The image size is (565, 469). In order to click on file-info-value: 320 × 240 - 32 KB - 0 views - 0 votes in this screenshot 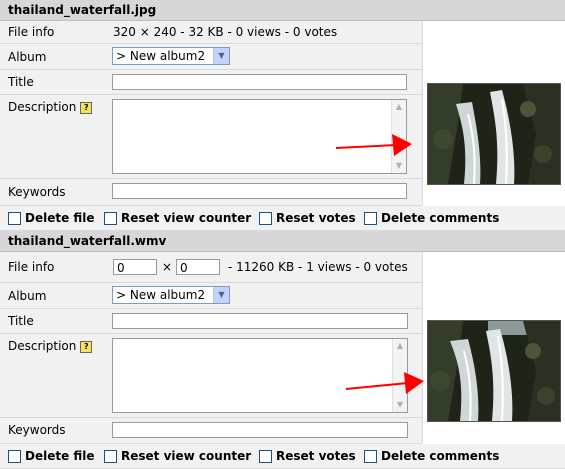, I will do `click(225, 32)`.